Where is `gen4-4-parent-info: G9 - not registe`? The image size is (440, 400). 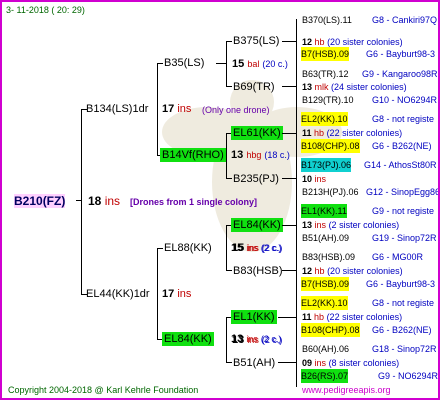 gen4-4-parent-info: G9 - not registe is located at coordinates (403, 211).